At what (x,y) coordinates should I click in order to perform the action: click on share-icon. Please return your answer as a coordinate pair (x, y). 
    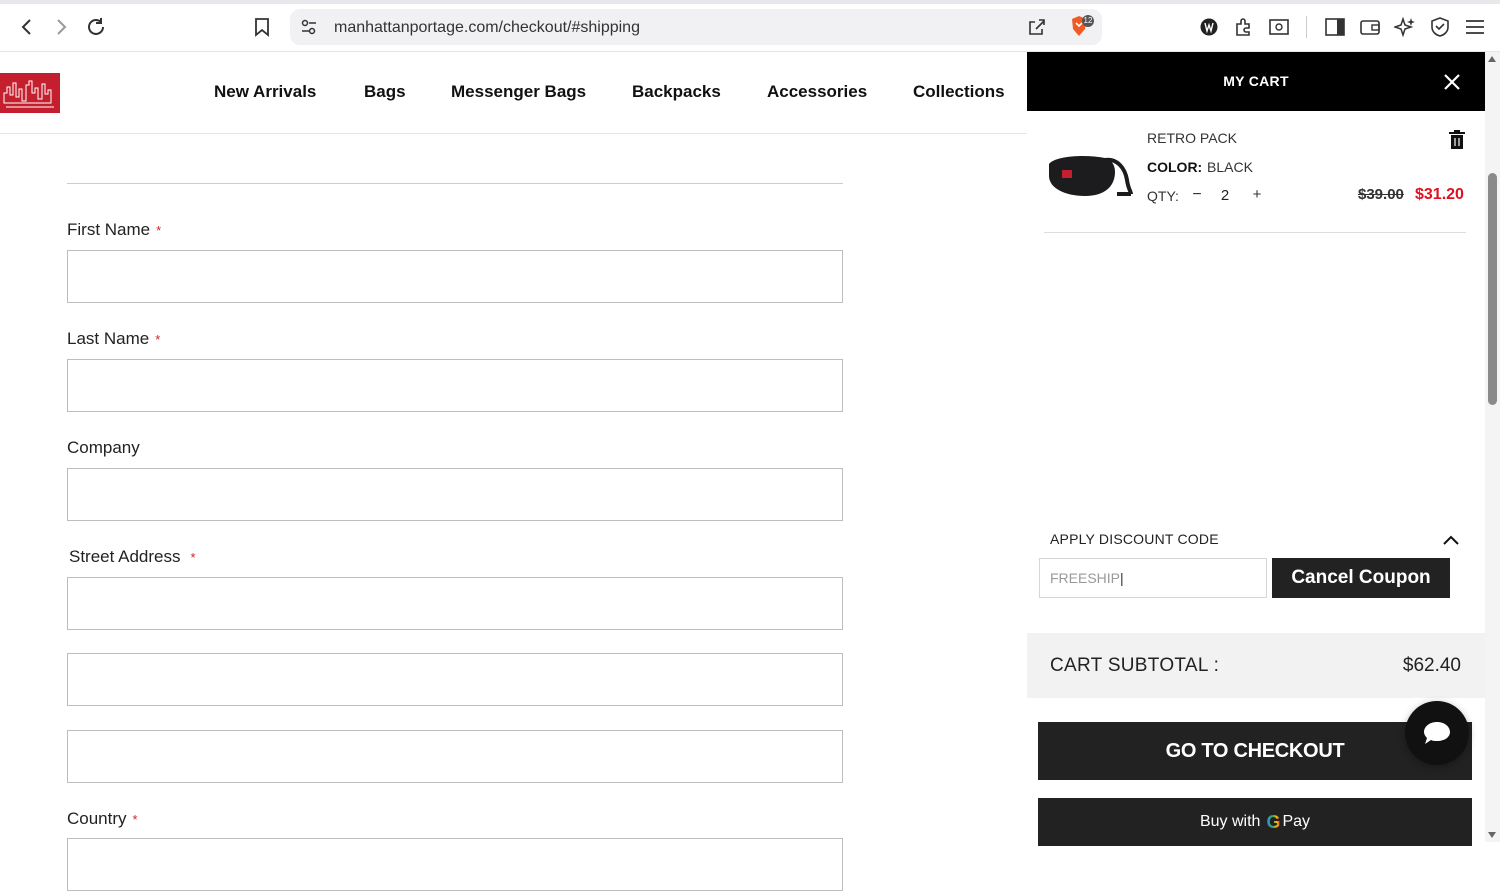
    Looking at the image, I should click on (1037, 29).